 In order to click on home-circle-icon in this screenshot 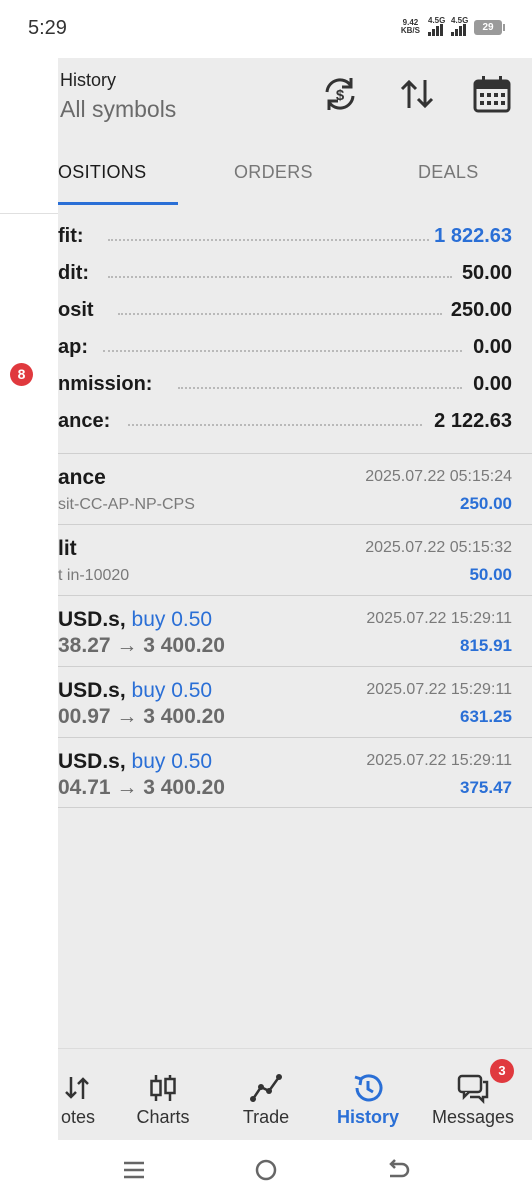, I will do `click(266, 1170)`.